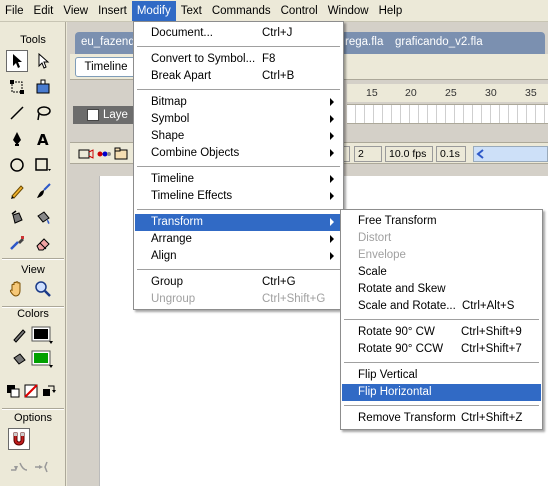 This screenshot has height=486, width=548. Describe the element at coordinates (43, 165) in the screenshot. I see `rectangle-icon` at that location.